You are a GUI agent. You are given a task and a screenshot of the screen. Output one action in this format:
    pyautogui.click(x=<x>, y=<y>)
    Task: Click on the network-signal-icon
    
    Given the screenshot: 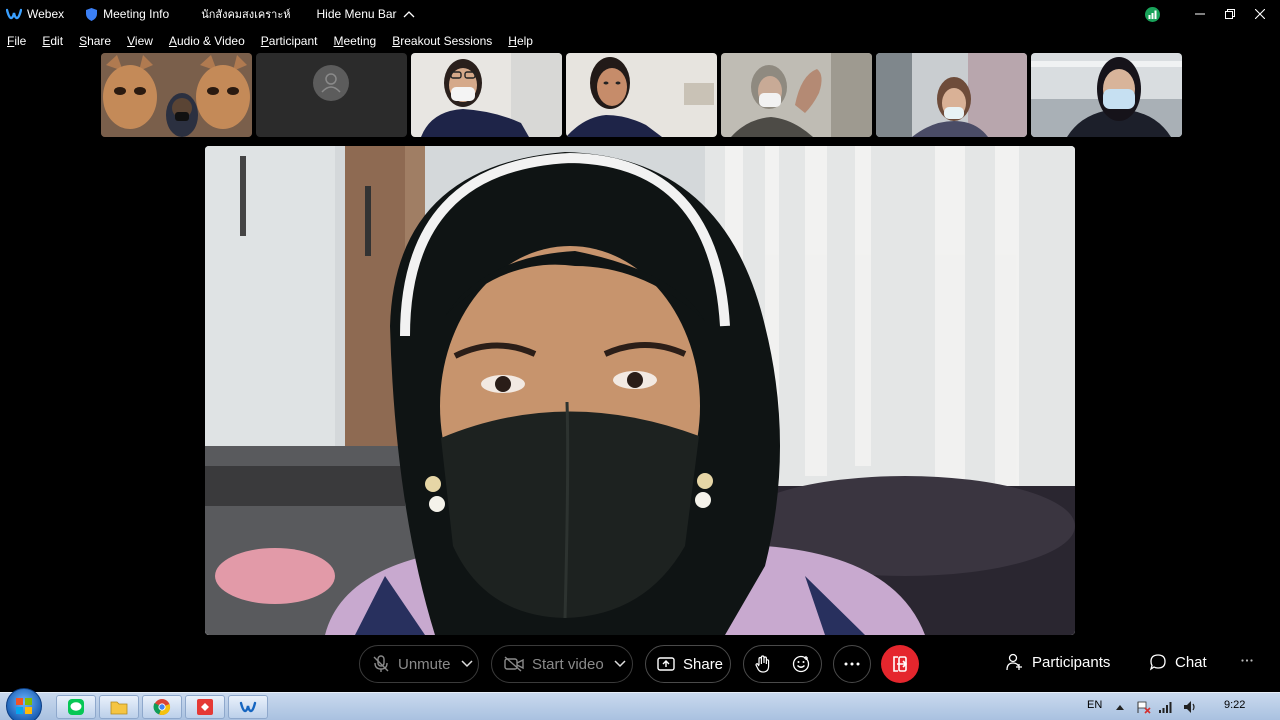 What is the action you would take?
    pyautogui.click(x=1166, y=707)
    